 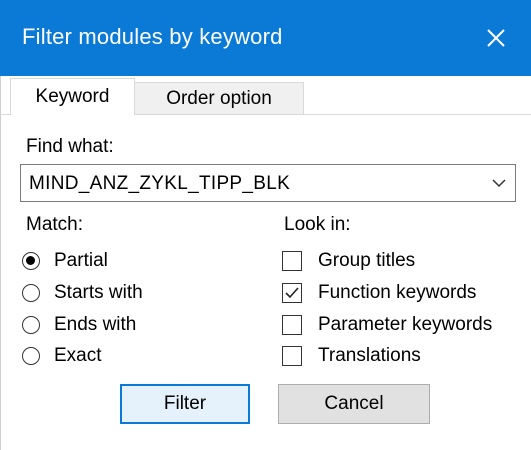 I want to click on find-what-value: MIND_ANZ_ZYKL_TIPP_BLK, so click(x=160, y=183).